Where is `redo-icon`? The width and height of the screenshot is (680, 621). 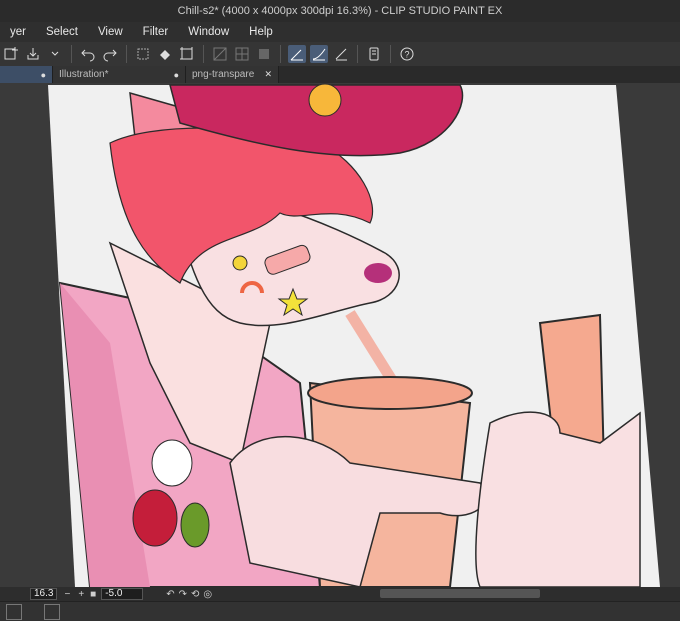
redo-icon is located at coordinates (110, 54).